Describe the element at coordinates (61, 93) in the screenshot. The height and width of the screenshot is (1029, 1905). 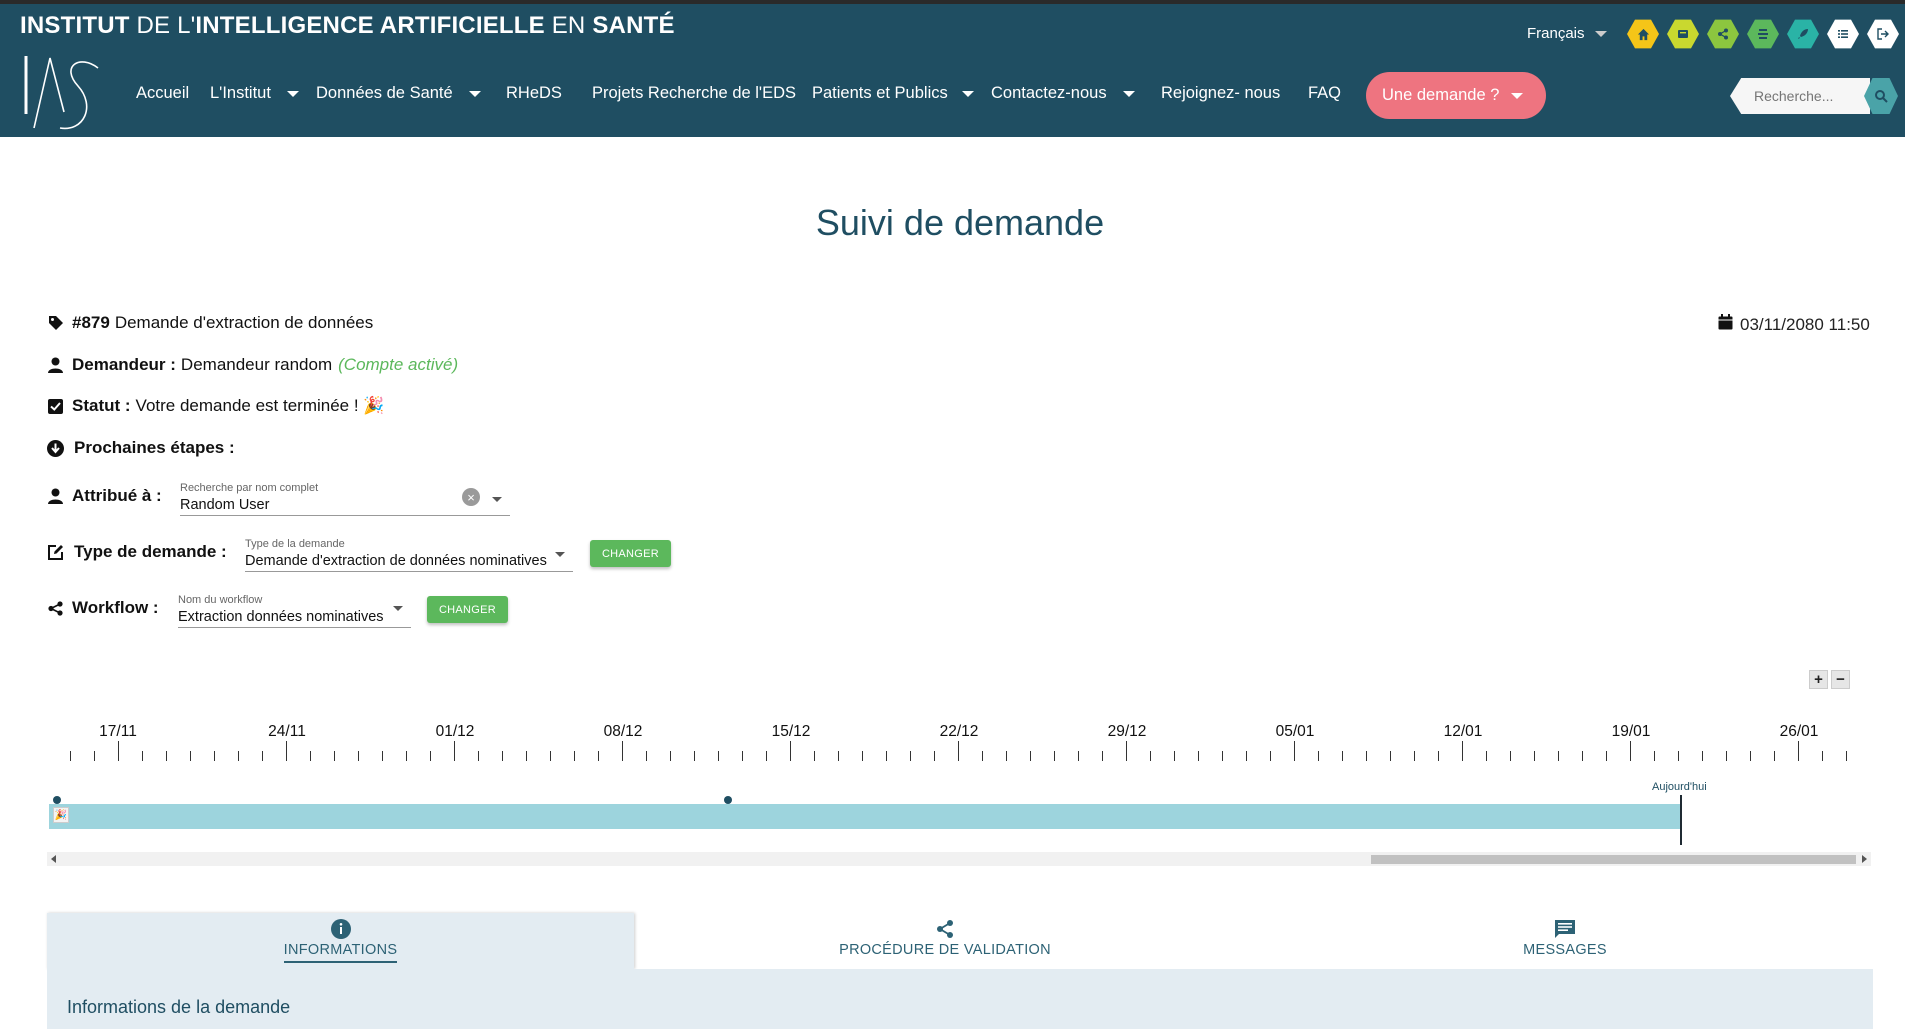
I see `ias-logo` at that location.